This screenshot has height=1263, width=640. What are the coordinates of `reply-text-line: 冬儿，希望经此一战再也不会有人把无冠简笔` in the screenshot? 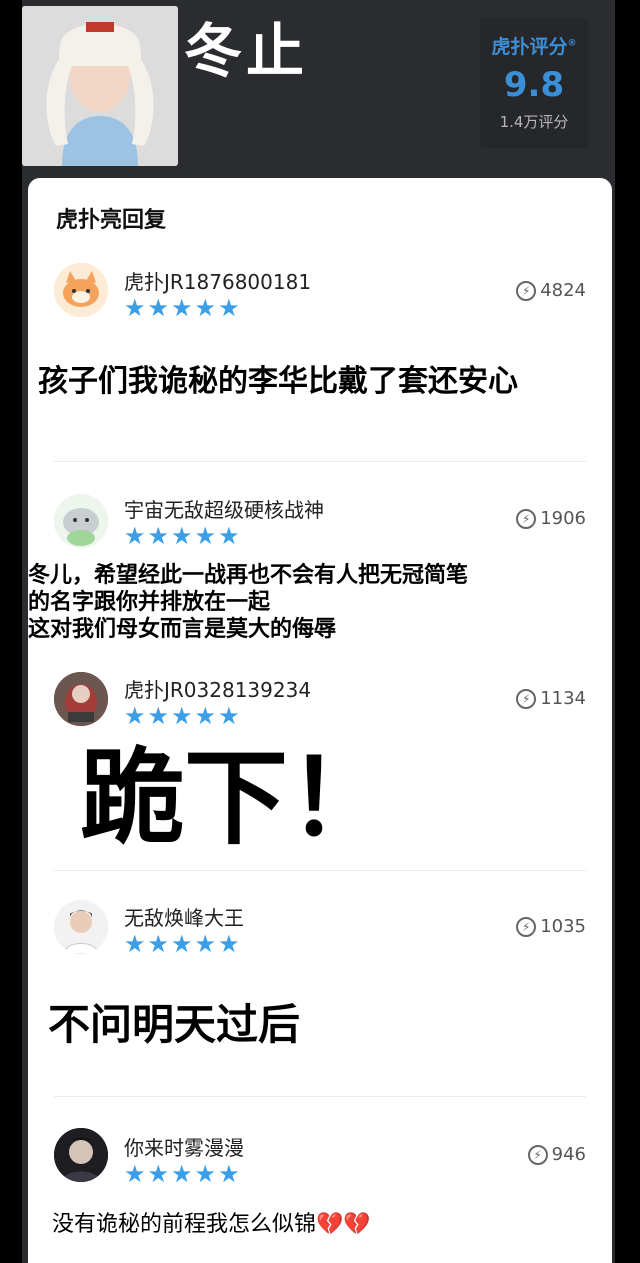 It's located at (248, 575).